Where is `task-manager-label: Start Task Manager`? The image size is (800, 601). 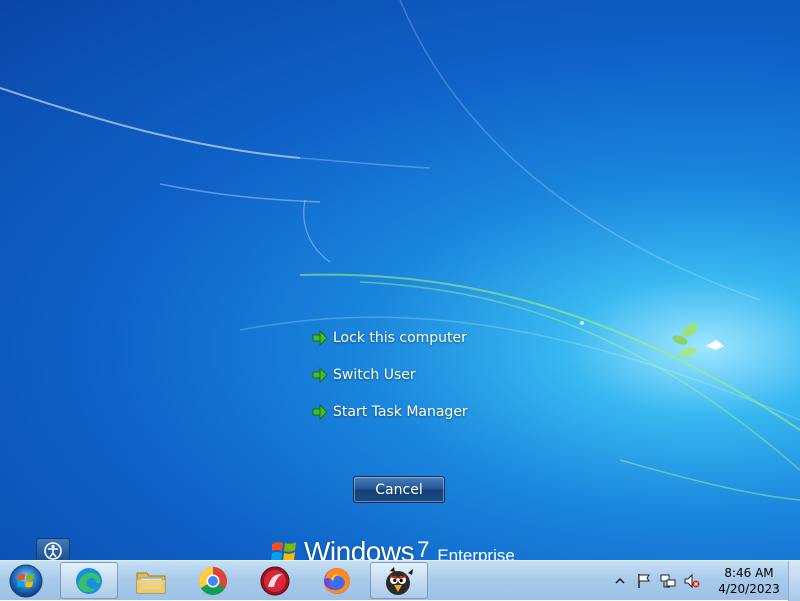 task-manager-label: Start Task Manager is located at coordinates (400, 412).